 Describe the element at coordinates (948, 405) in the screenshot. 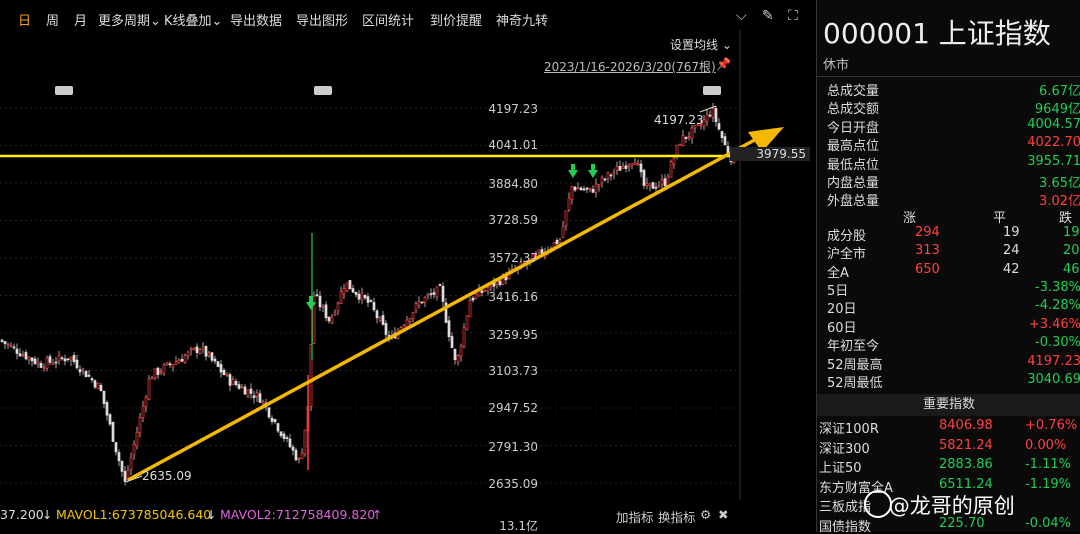

I see `key-indices-header: 重要指数` at that location.